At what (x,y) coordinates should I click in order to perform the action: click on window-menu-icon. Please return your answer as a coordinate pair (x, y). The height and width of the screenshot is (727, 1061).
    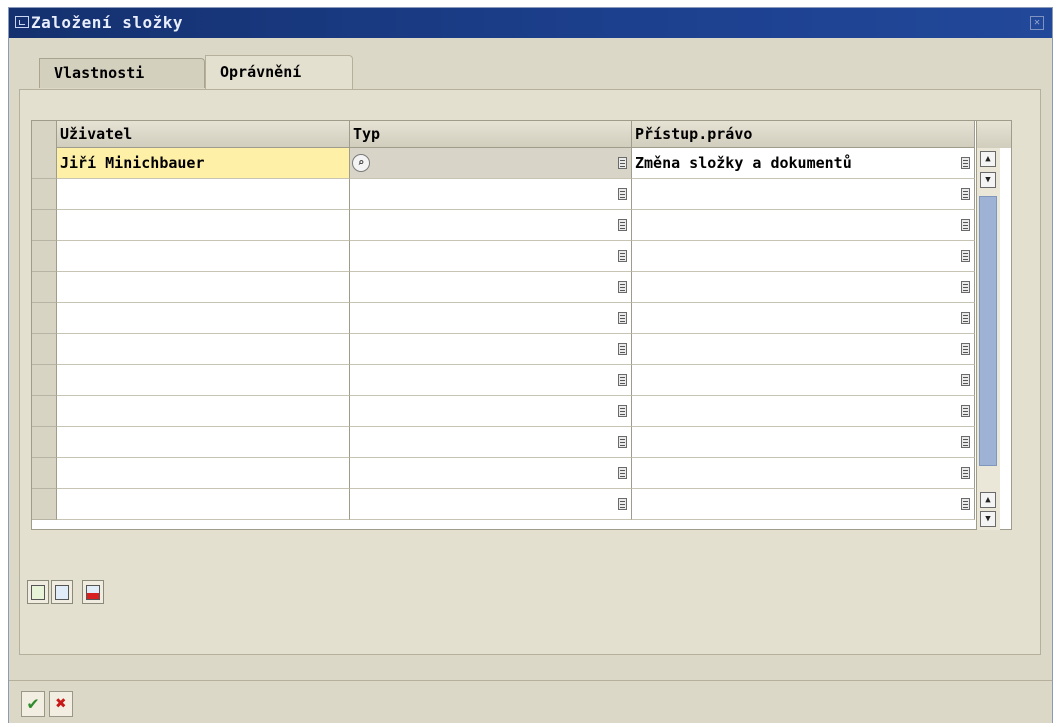
    Looking at the image, I should click on (22, 22).